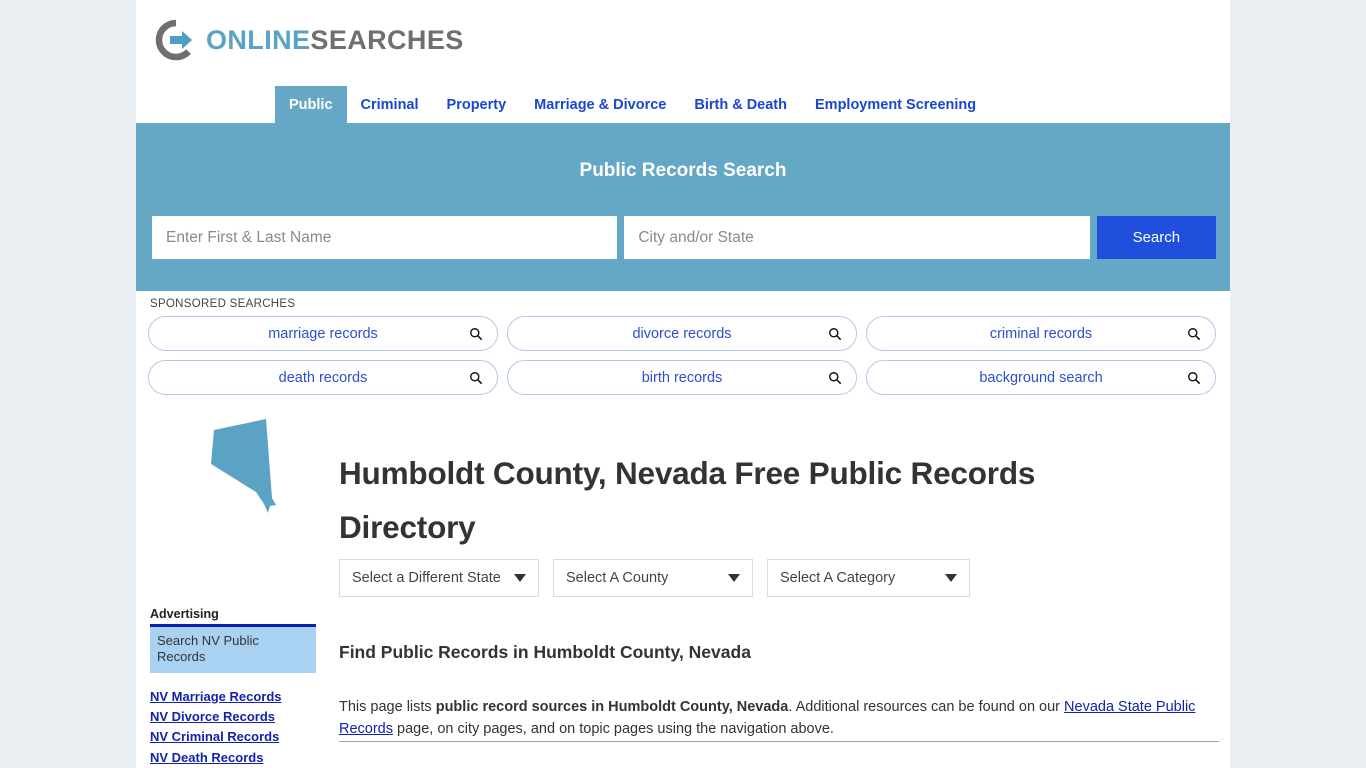  What do you see at coordinates (617, 578) in the screenshot?
I see `county-select-label: Select A County` at bounding box center [617, 578].